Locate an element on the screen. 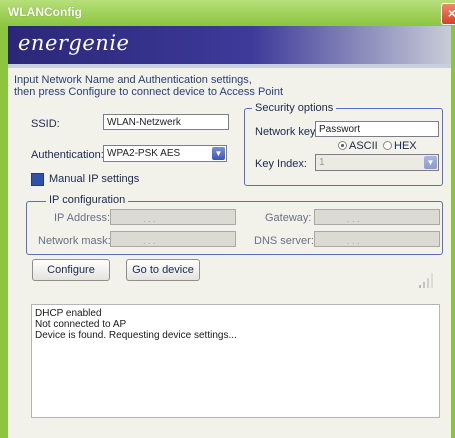  window-title: WLANConfig is located at coordinates (45, 12).